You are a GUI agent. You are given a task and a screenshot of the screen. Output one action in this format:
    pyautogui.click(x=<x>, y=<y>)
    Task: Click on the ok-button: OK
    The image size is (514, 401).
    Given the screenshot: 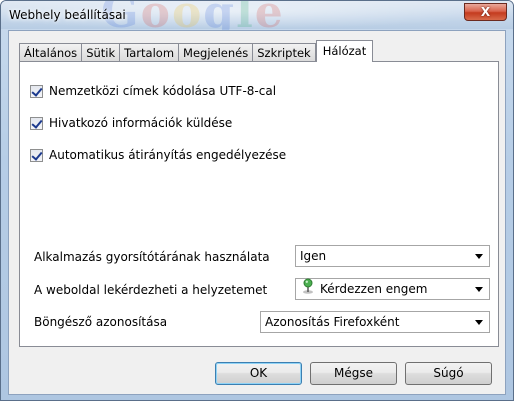 What is the action you would take?
    pyautogui.click(x=258, y=373)
    